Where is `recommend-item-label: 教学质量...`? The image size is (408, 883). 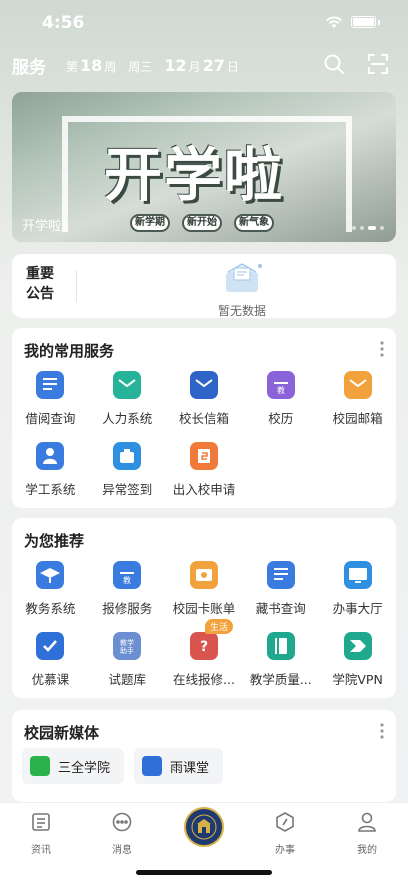 recommend-item-label: 教学质量... is located at coordinates (280, 679).